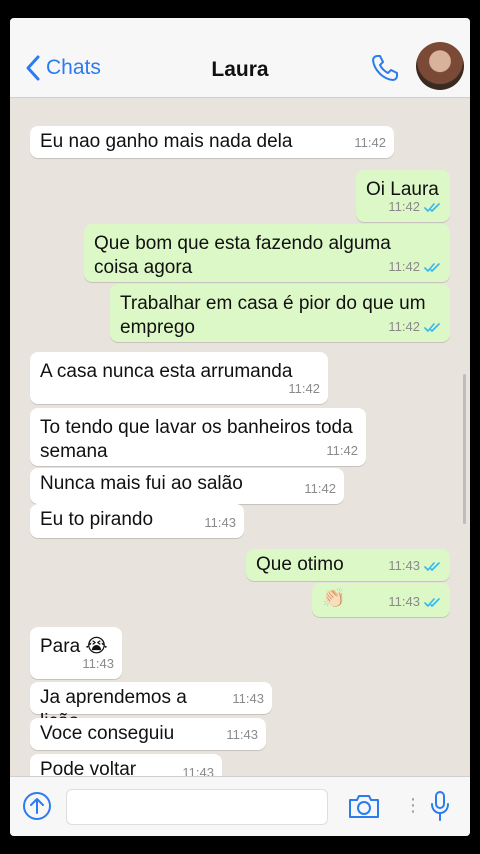 This screenshot has height=854, width=480. I want to click on message-text: Nunca mais fui ao salão, so click(141, 483).